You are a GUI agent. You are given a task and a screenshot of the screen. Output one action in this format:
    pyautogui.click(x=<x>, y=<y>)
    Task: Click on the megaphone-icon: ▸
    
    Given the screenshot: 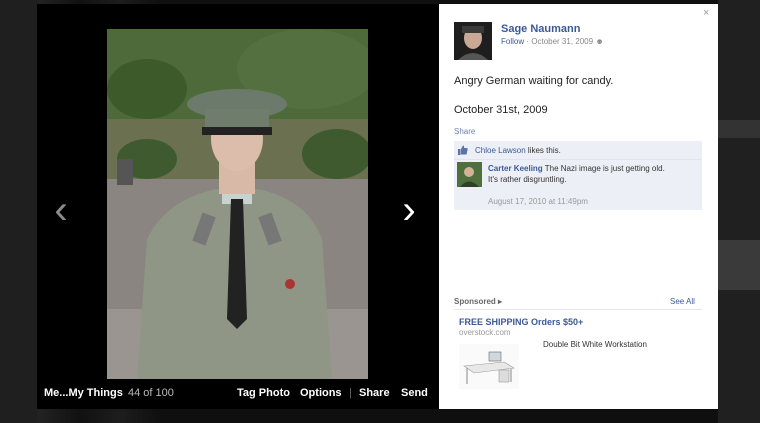 What is the action you would take?
    pyautogui.click(x=500, y=301)
    